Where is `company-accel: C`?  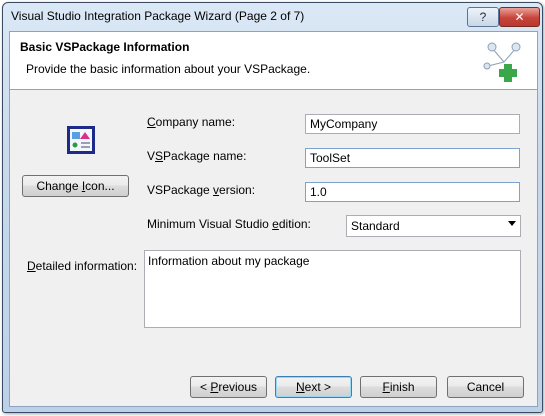 company-accel: C is located at coordinates (151, 122).